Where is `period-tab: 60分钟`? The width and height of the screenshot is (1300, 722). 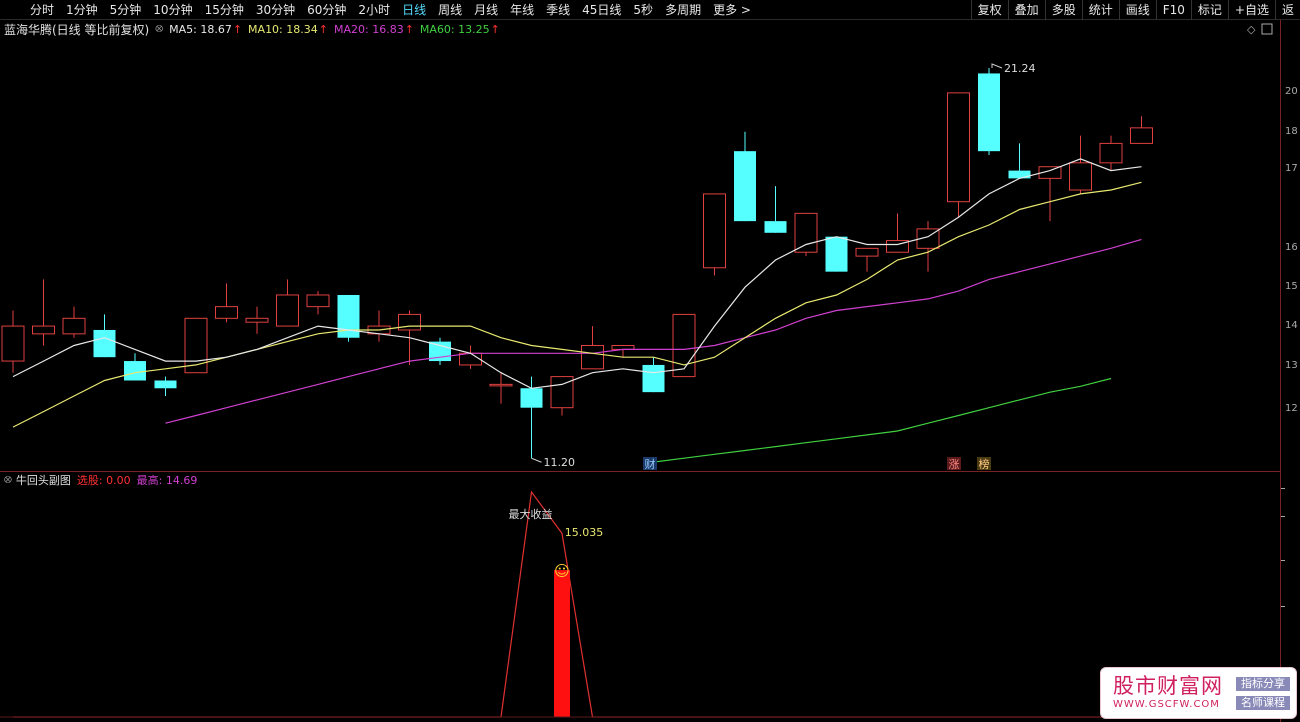 period-tab: 60分钟 is located at coordinates (326, 10).